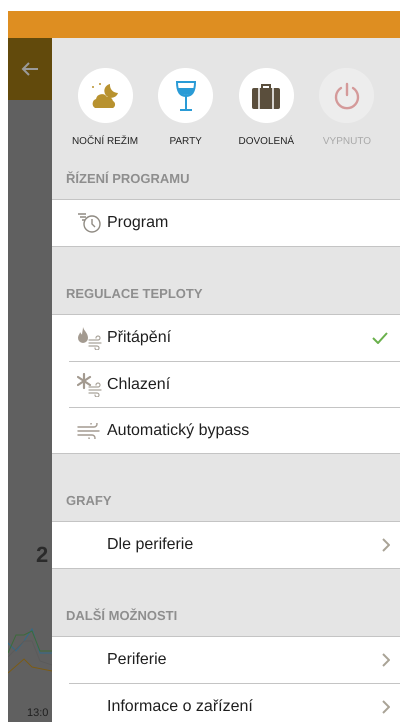 The image size is (400, 722). What do you see at coordinates (122, 615) in the screenshot?
I see `section-header: DALŠÍ MOŽNOSTI` at bounding box center [122, 615].